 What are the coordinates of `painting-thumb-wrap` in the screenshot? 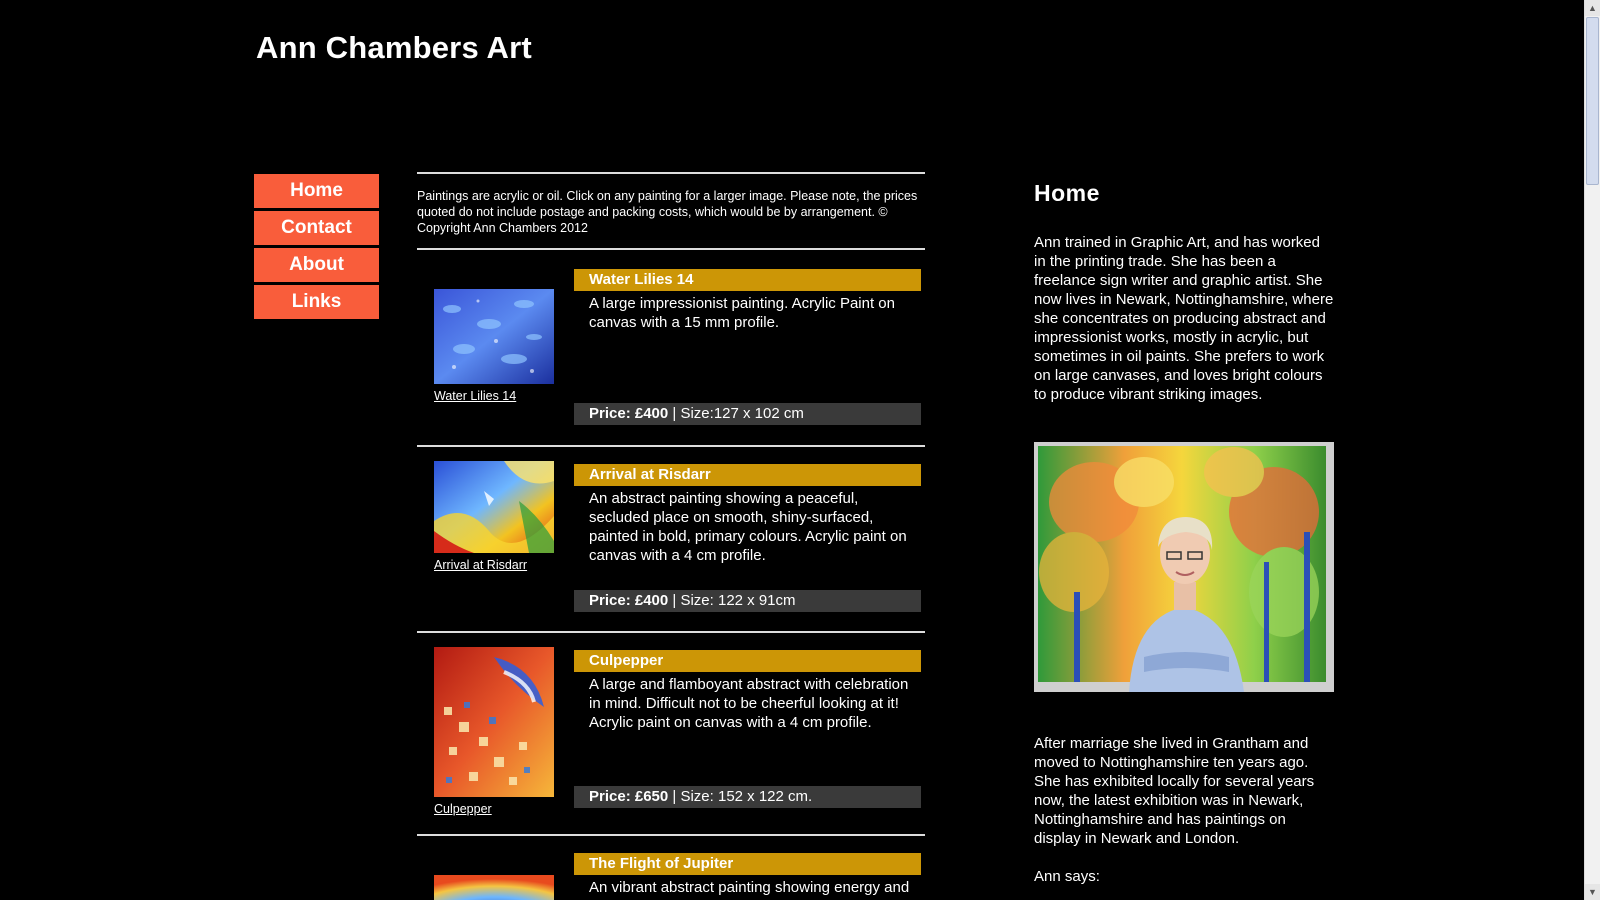 It's located at (494, 887).